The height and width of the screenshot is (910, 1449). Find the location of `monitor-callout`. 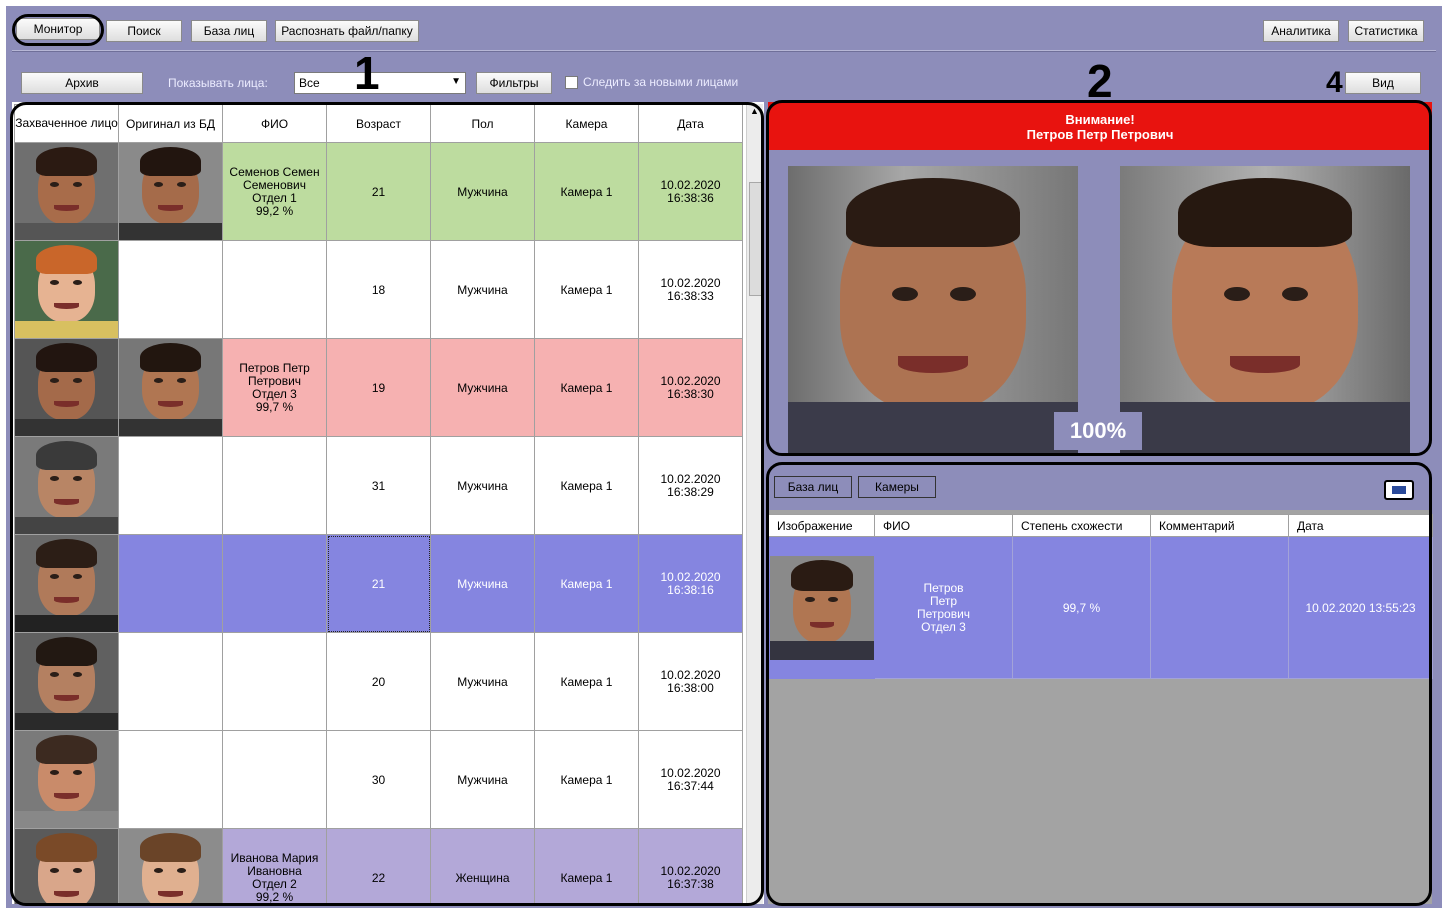

monitor-callout is located at coordinates (58, 30).